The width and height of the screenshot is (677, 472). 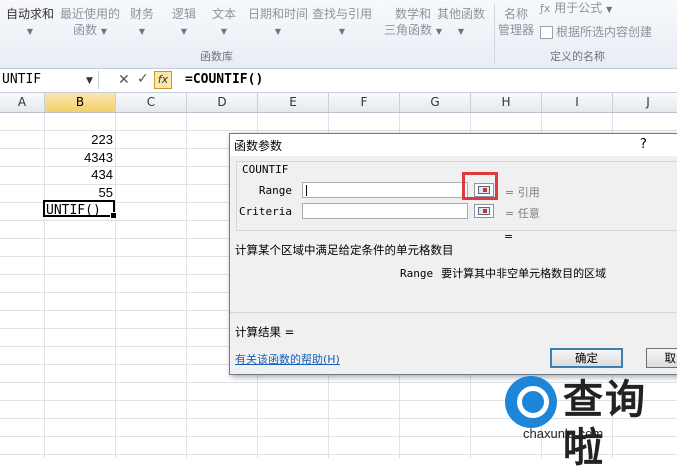 I want to click on column-header-a: A, so click(x=22, y=102).